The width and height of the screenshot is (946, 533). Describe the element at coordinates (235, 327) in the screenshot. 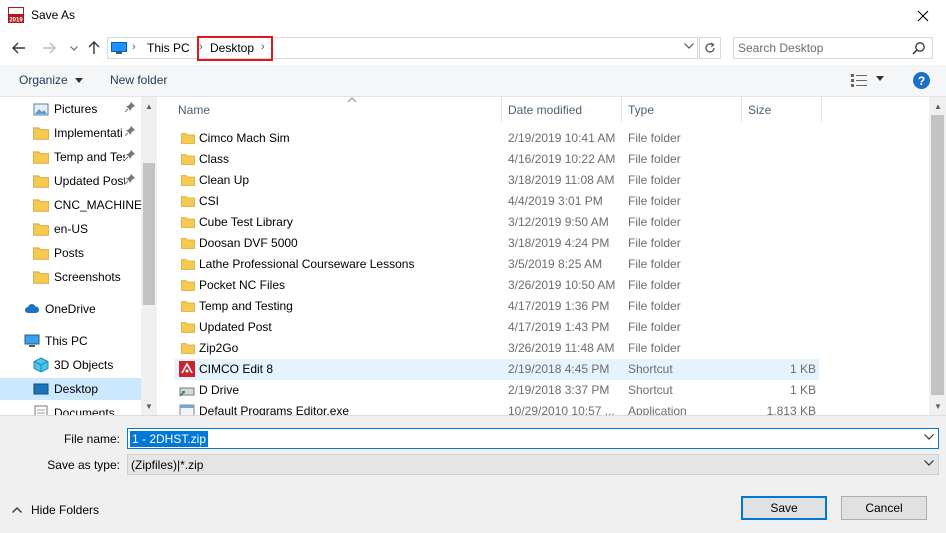

I see `file-name-cell: Updated Post` at that location.